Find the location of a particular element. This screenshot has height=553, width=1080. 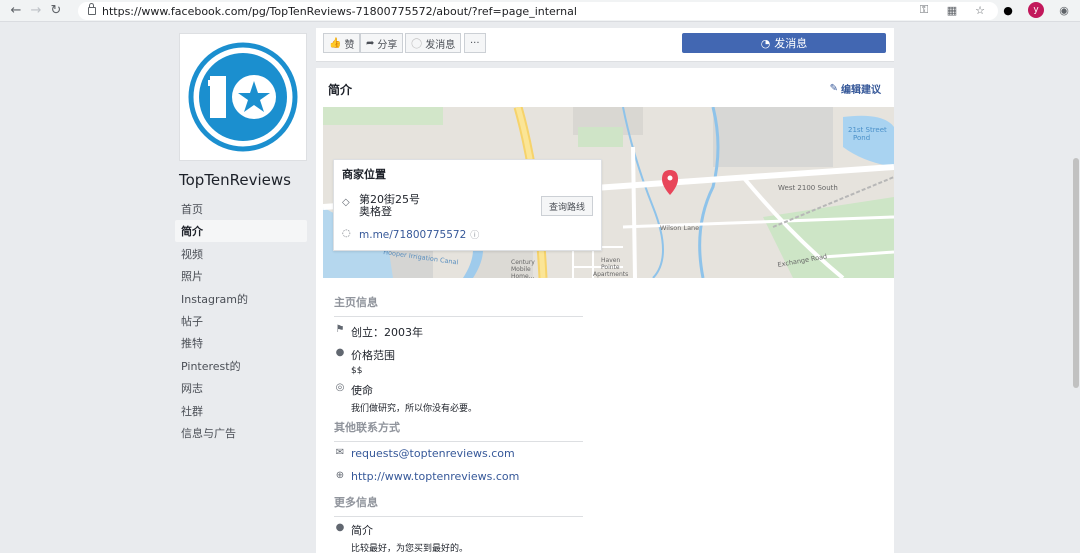

page-profile-picture is located at coordinates (243, 97).